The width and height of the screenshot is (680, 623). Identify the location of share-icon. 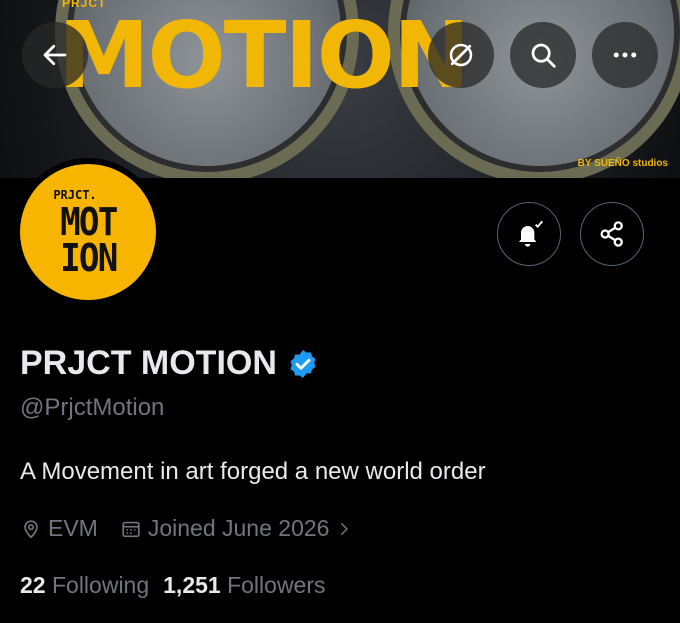
(611, 234).